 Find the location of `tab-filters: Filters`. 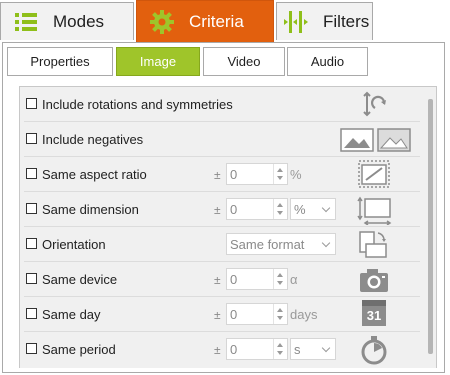

tab-filters: Filters is located at coordinates (324, 21).